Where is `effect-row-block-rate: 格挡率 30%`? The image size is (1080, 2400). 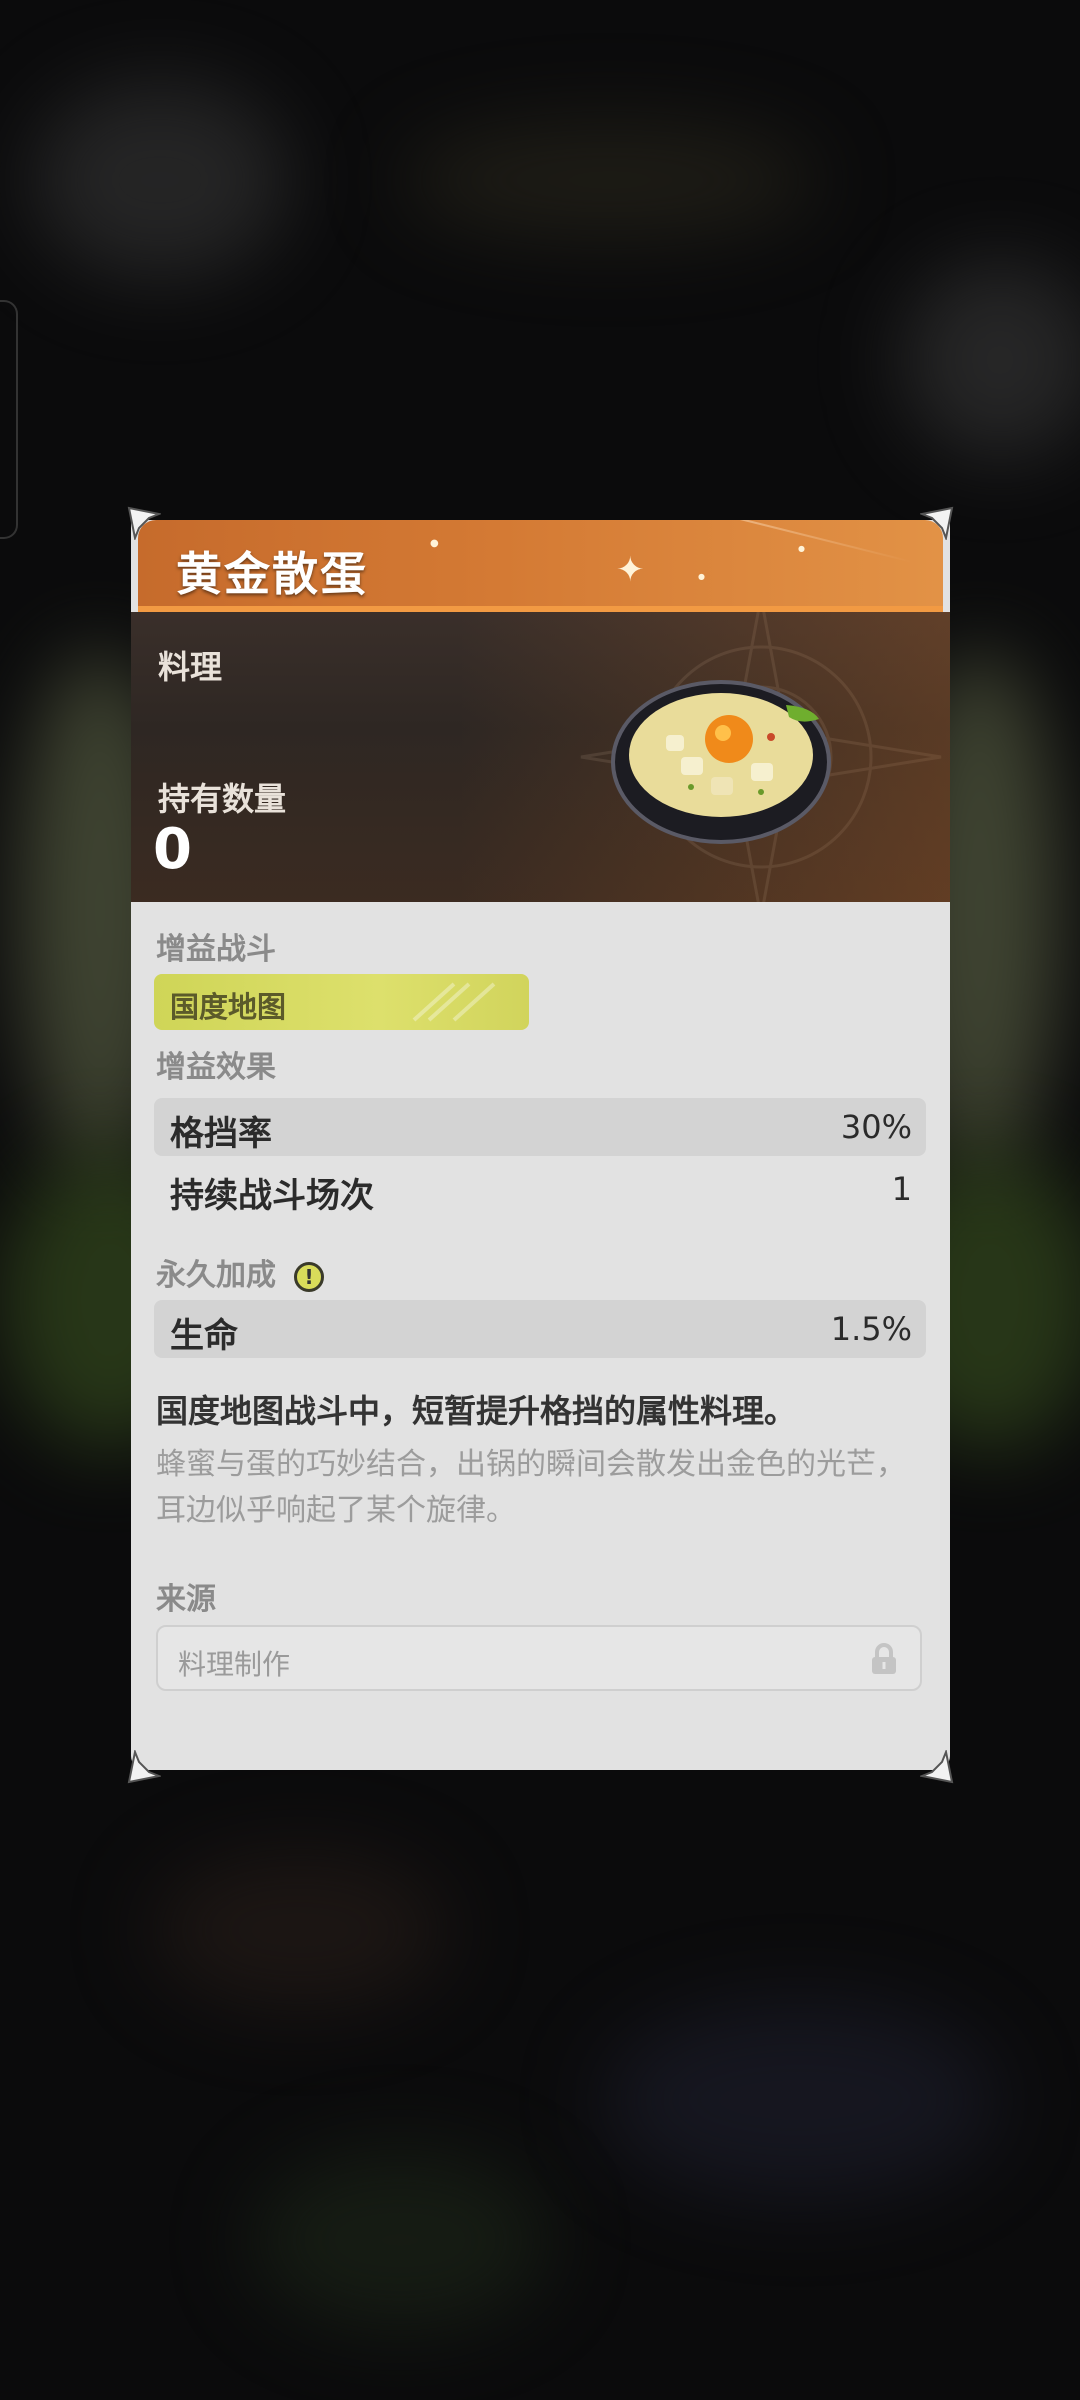
effect-row-block-rate: 格挡率 30% is located at coordinates (540, 1127).